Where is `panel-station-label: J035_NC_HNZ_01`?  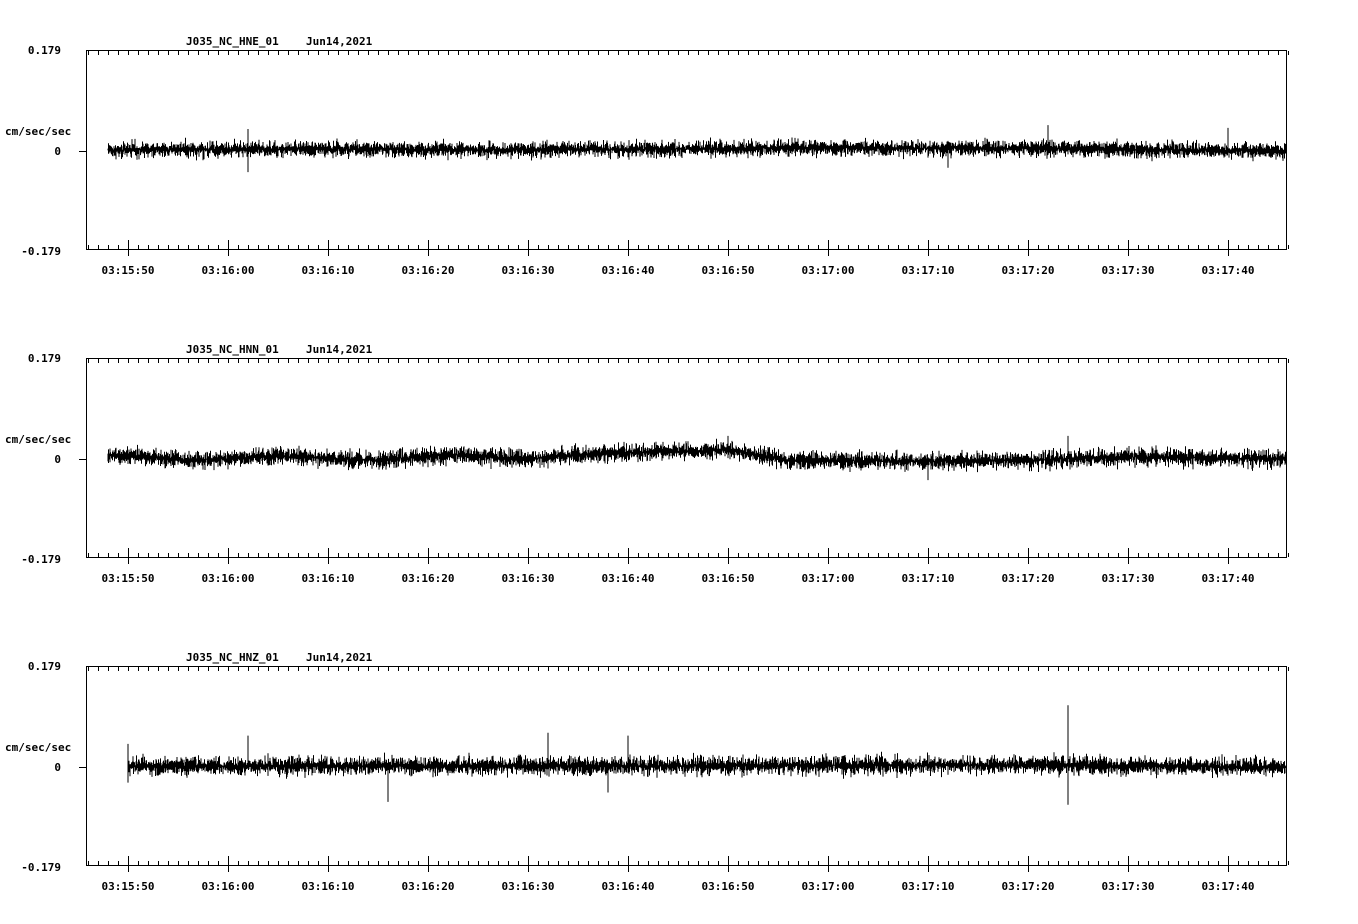
panel-station-label: J035_NC_HNZ_01 is located at coordinates (232, 657).